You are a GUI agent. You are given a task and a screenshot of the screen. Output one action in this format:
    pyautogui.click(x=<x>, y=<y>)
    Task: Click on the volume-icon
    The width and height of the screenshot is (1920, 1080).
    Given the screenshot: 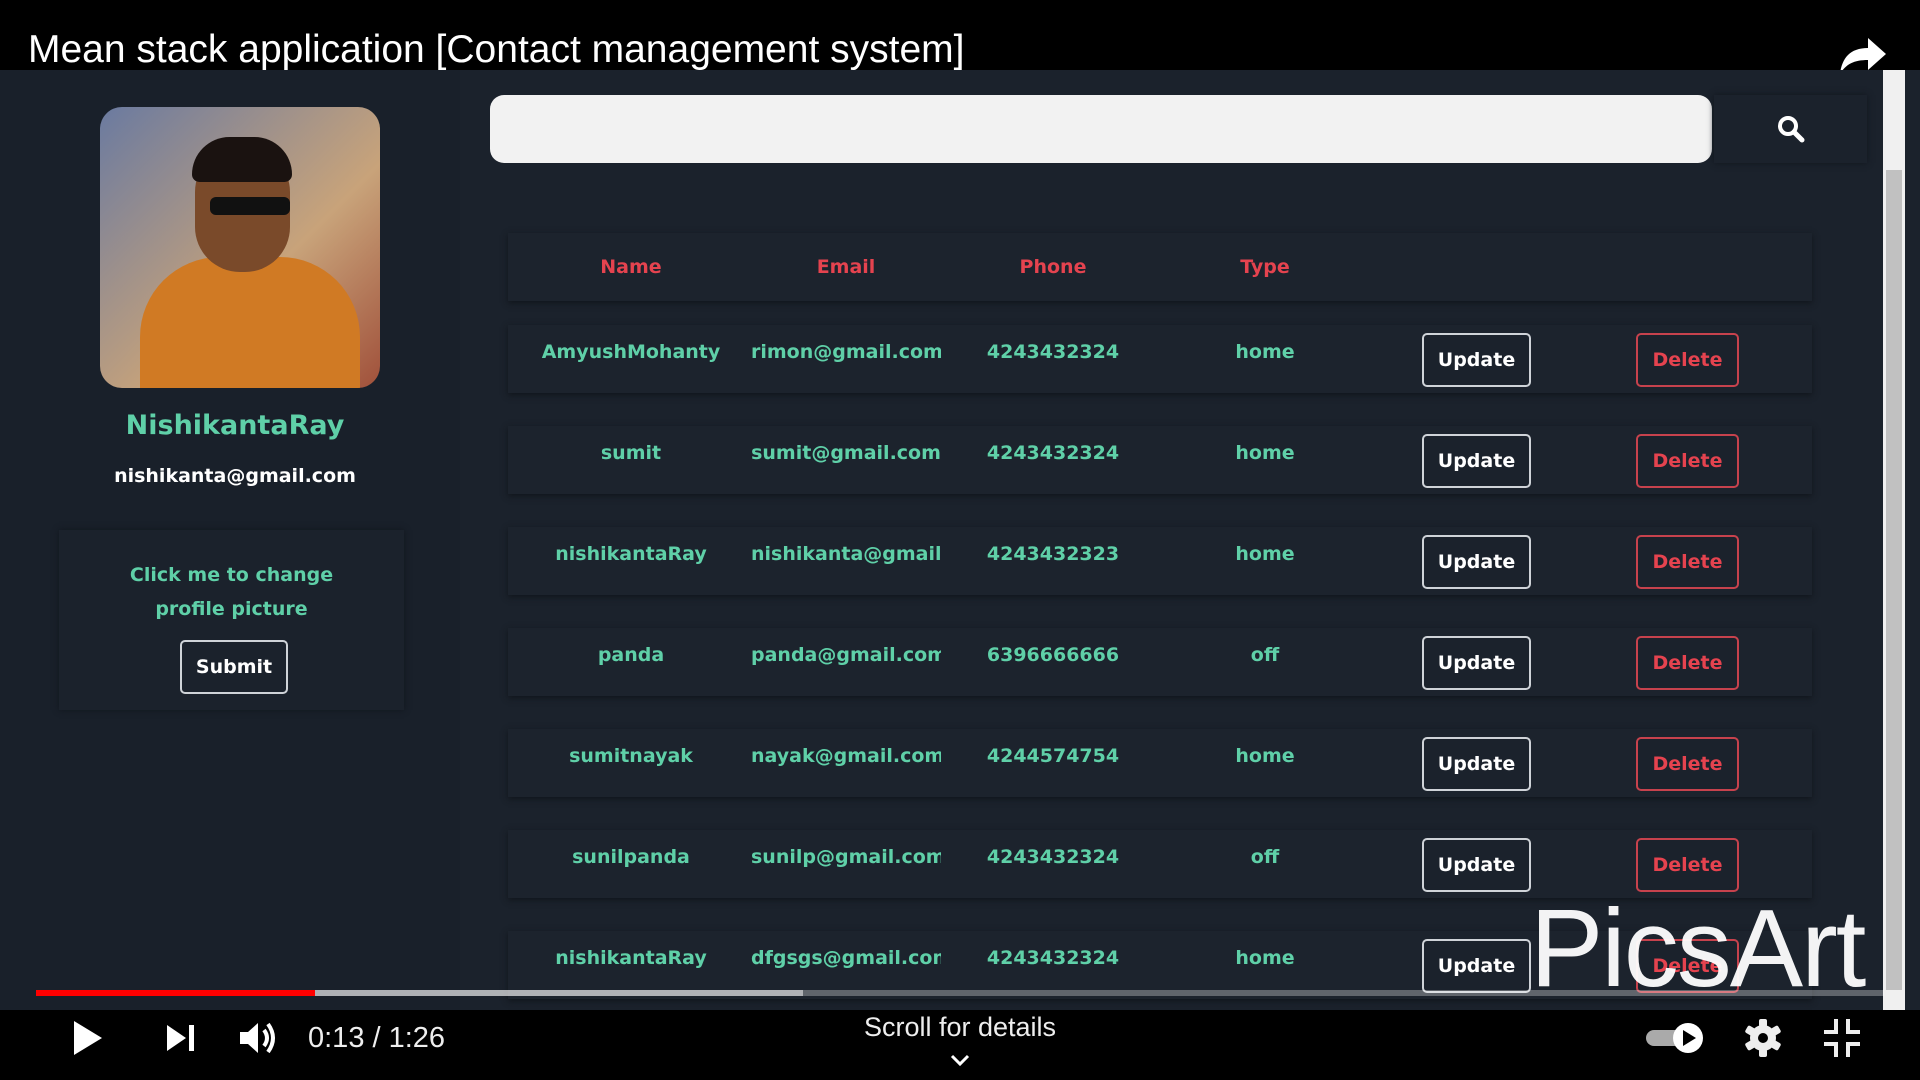 What is the action you would take?
    pyautogui.click(x=259, y=1038)
    